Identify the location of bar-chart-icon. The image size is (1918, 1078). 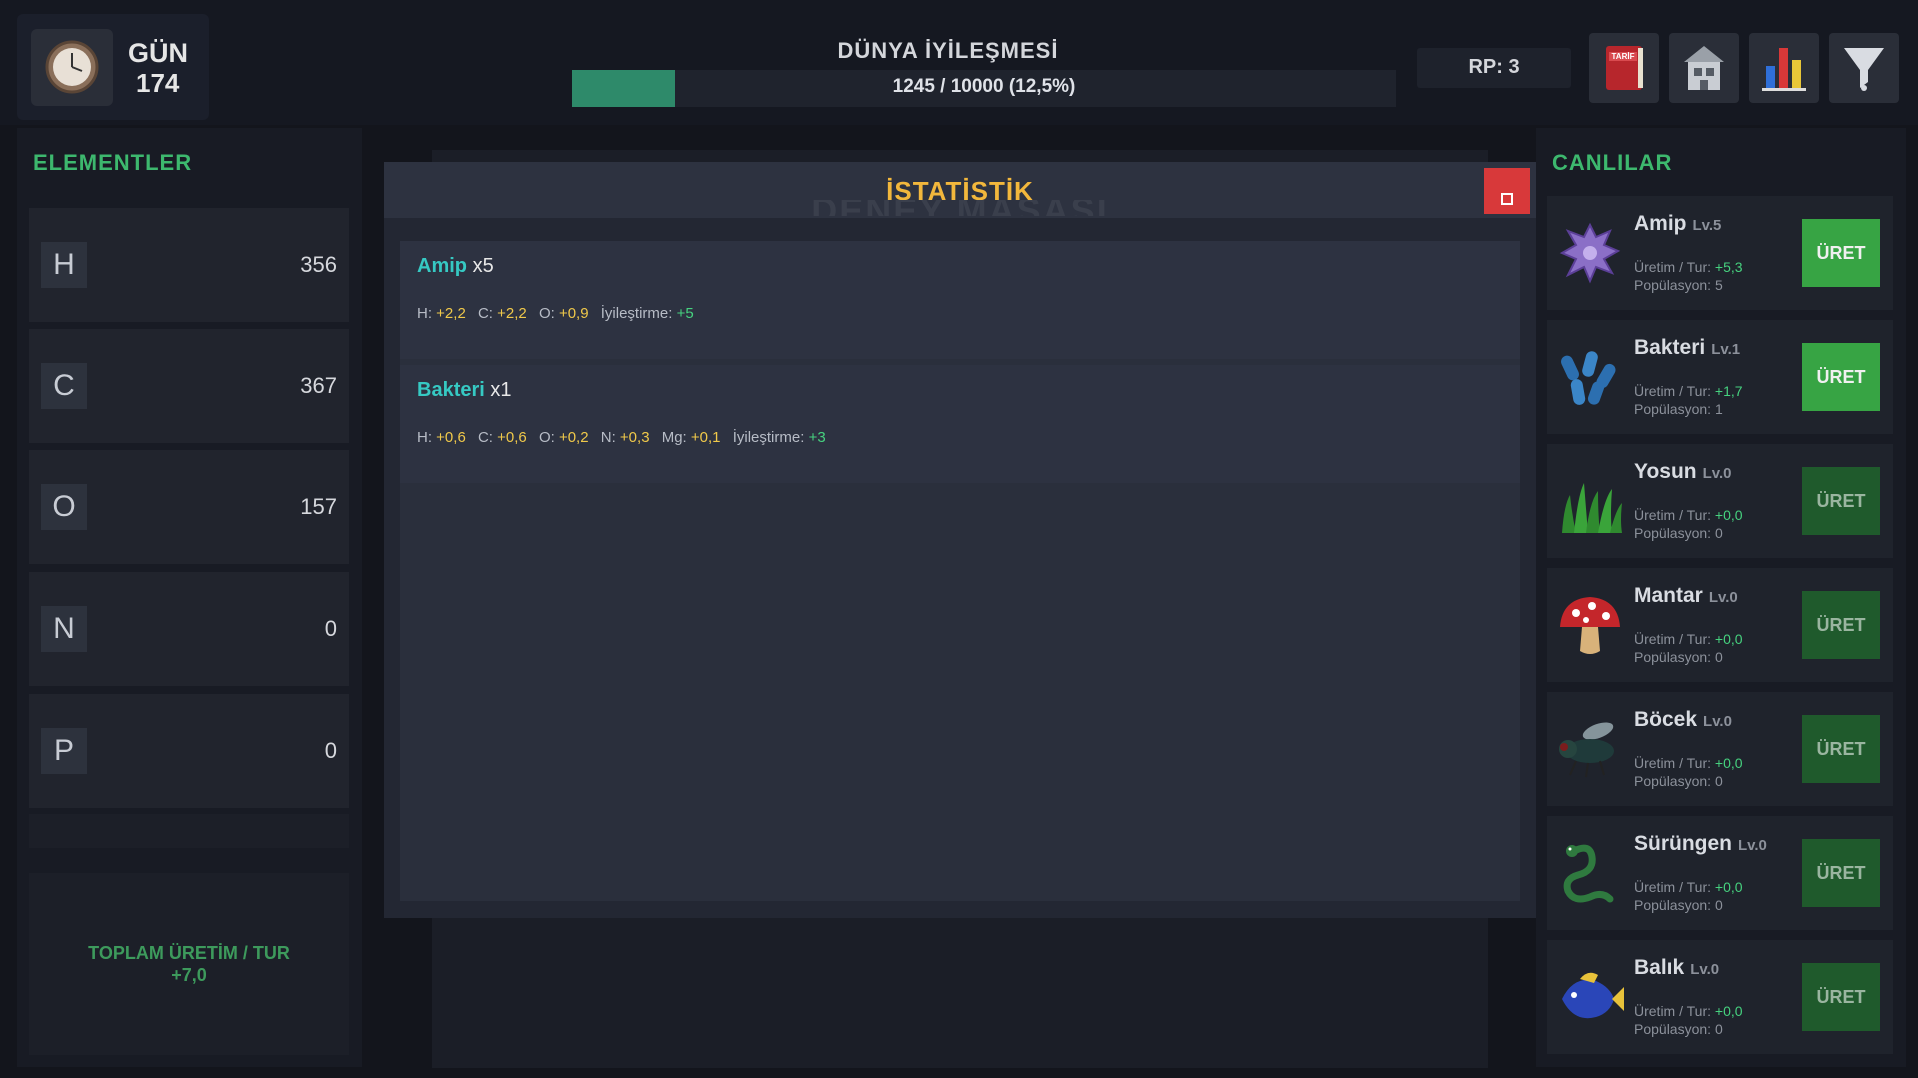
(1784, 69).